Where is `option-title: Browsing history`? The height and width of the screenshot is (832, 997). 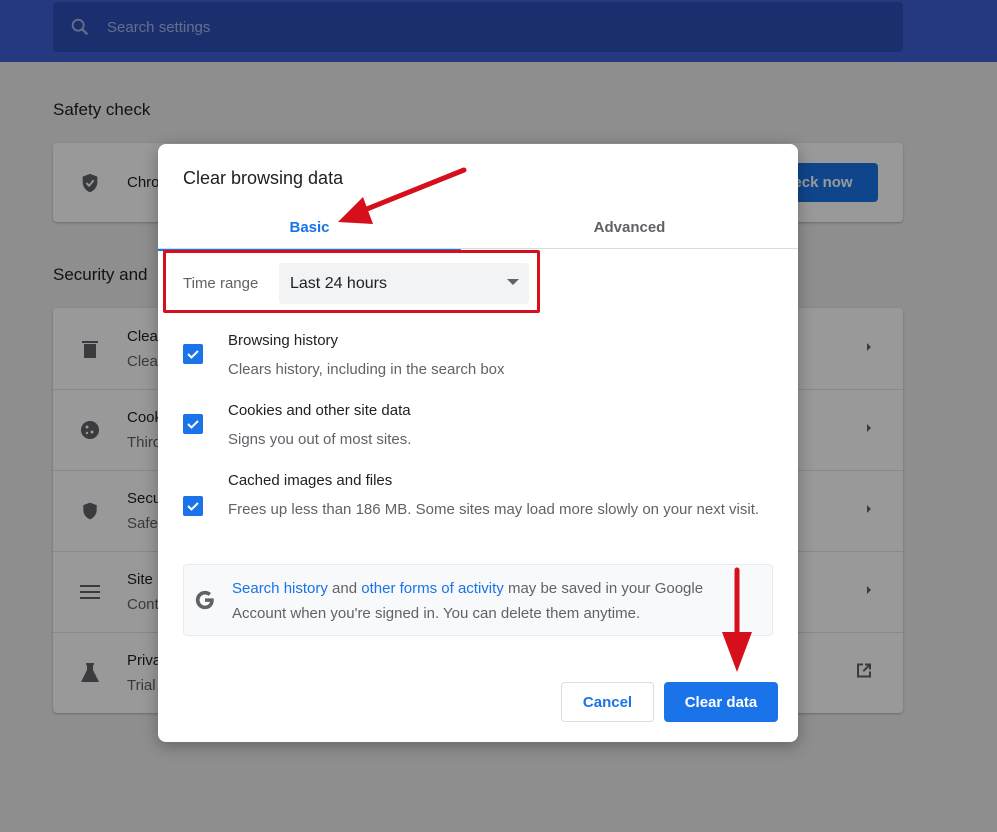
option-title: Browsing history is located at coordinates (283, 340).